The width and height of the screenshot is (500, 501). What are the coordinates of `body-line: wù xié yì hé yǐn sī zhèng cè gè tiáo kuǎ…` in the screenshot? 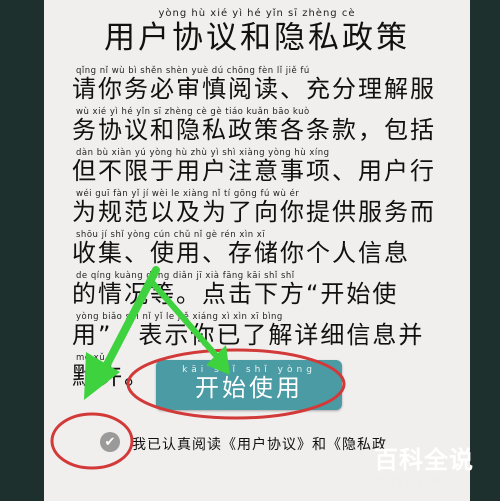 It's located at (254, 125).